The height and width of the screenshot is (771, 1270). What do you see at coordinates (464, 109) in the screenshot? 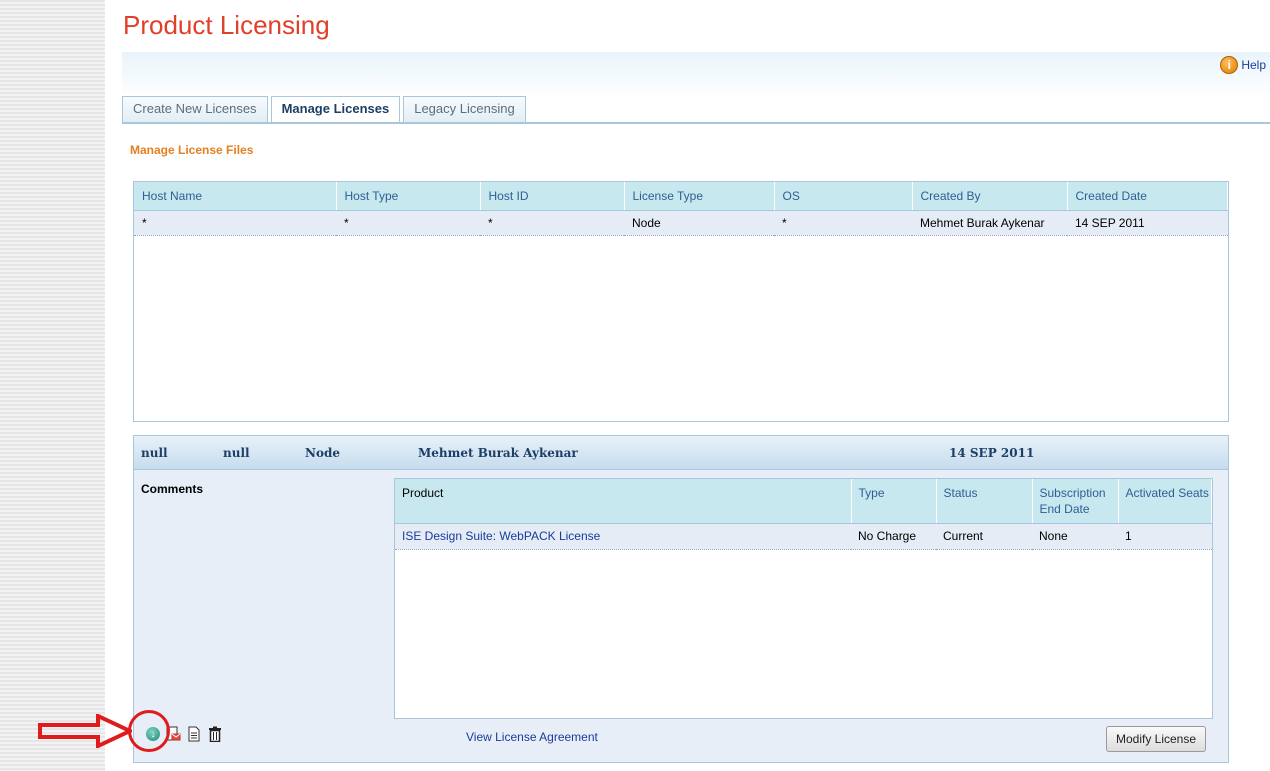
I see `tab-legacy-licensing: Legacy Licensing` at bounding box center [464, 109].